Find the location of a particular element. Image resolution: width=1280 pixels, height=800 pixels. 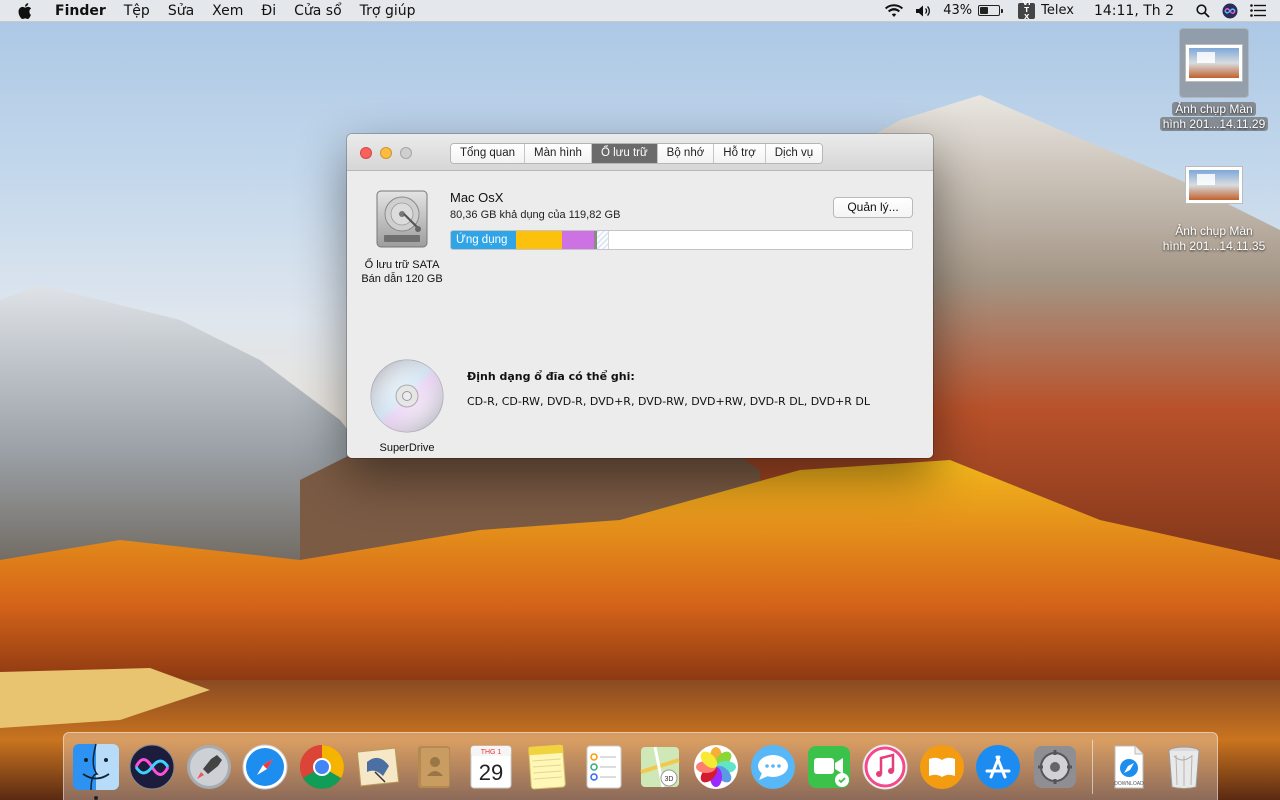

desktop-file-label-line2: hình 201...14.11.35 is located at coordinates (1214, 246).